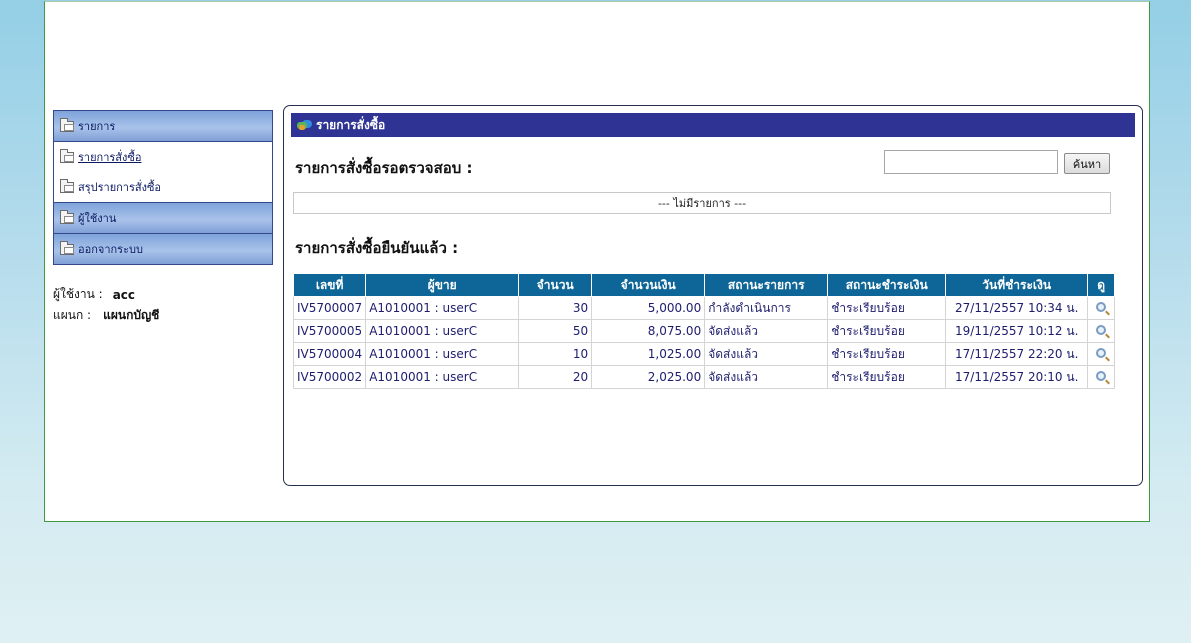 This screenshot has width=1191, height=643. I want to click on sidebar-item-orders: รายการสั่งซื้อ, so click(163, 157).